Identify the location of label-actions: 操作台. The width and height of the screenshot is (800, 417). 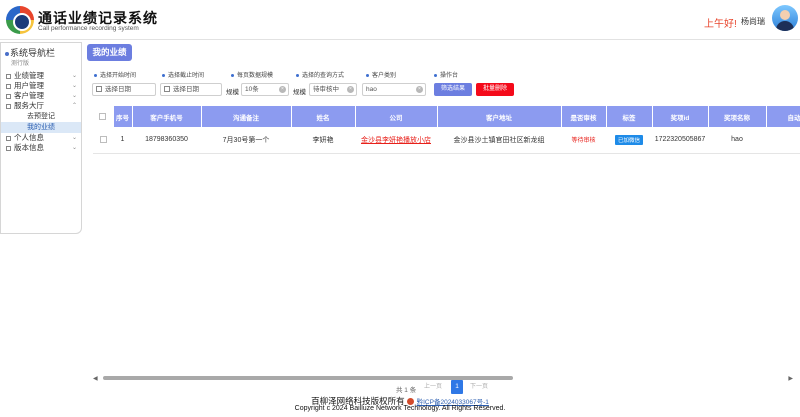
(446, 74).